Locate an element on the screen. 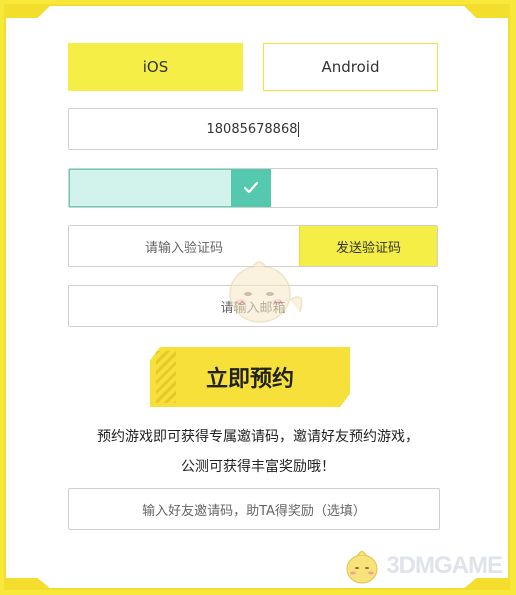 This screenshot has width=516, height=595. tab-android: Android is located at coordinates (350, 67).